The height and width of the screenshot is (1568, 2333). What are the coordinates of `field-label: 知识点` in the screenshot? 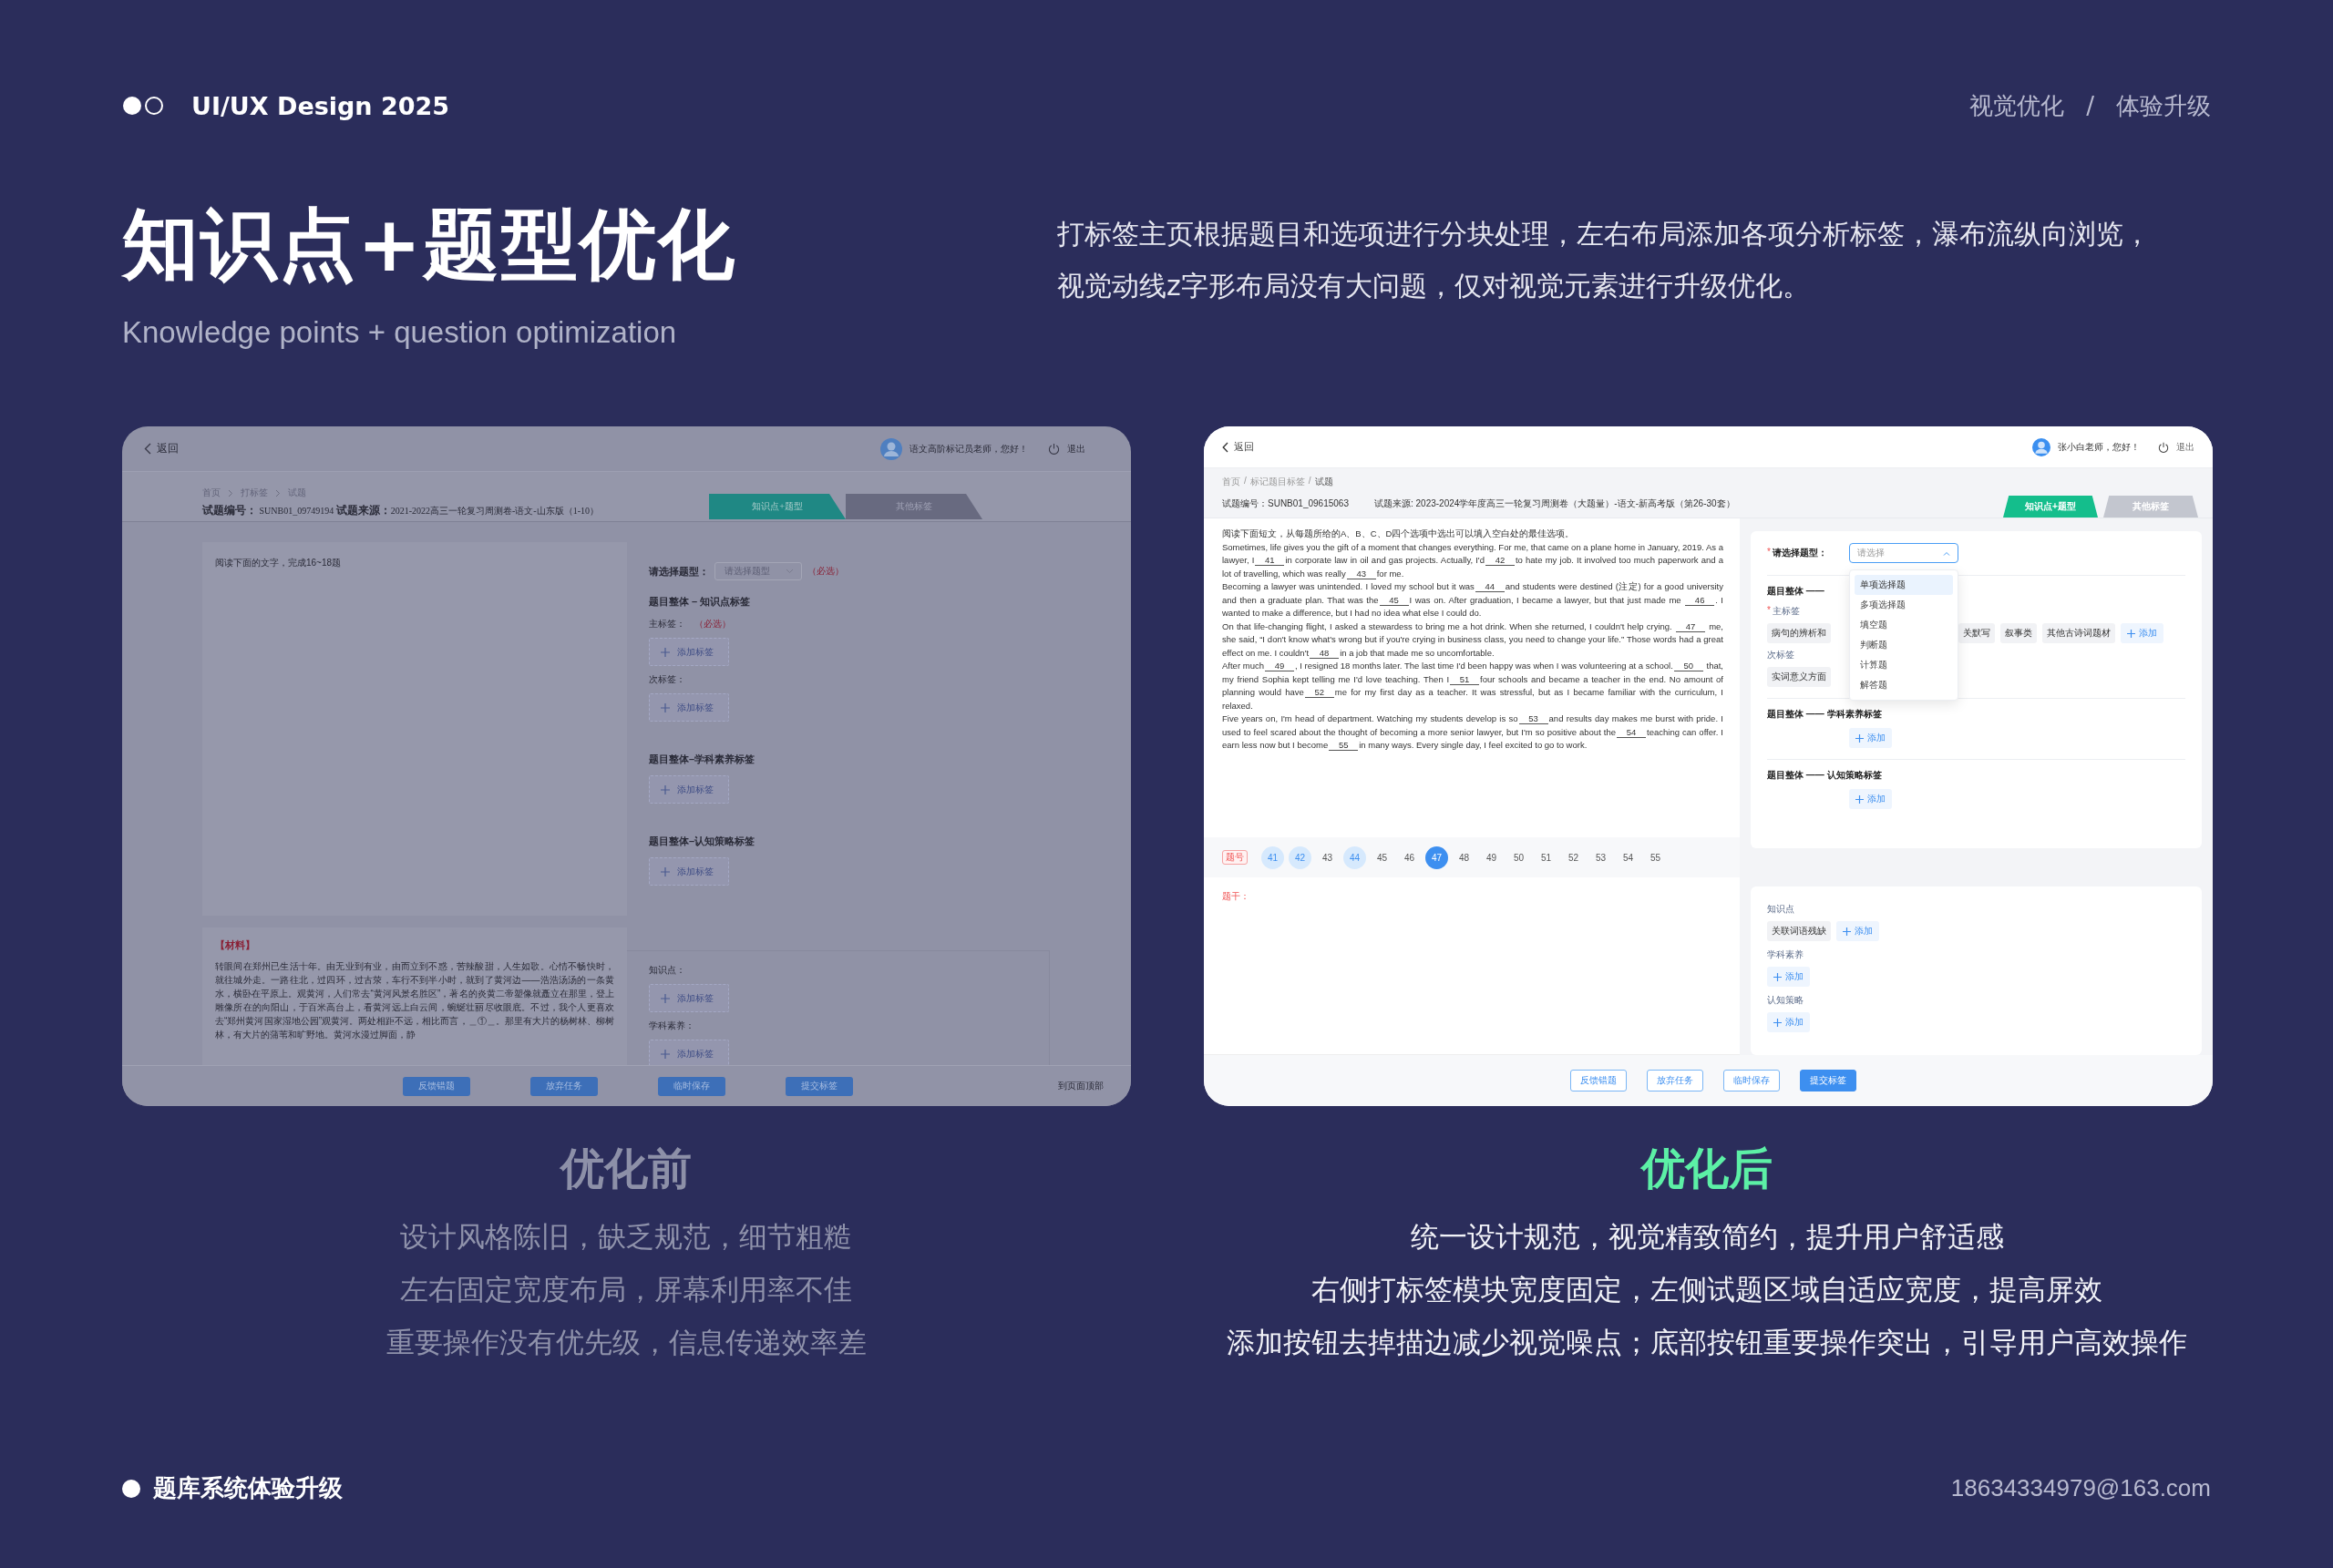 It's located at (1781, 909).